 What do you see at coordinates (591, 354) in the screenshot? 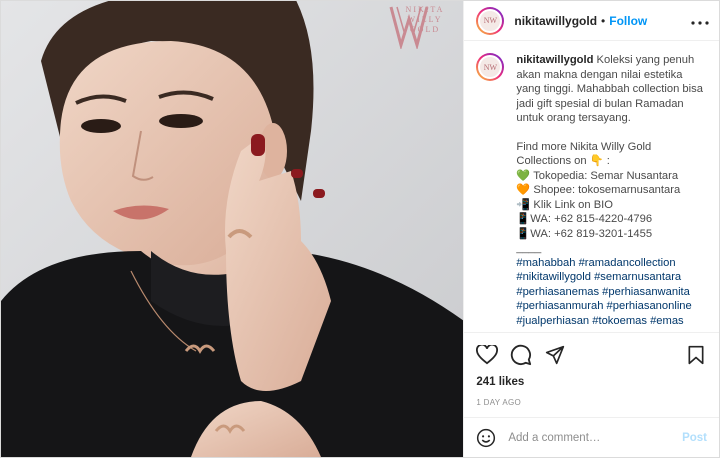
I see `action-bar` at bounding box center [591, 354].